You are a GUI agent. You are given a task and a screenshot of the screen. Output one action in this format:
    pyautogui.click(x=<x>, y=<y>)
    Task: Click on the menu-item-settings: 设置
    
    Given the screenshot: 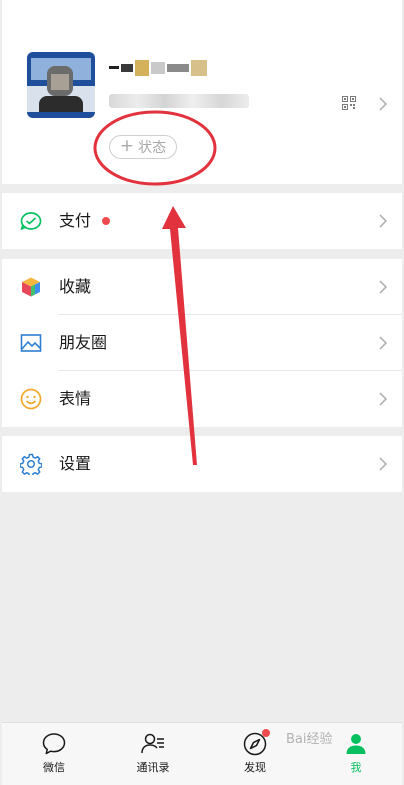 What is the action you would take?
    pyautogui.click(x=202, y=464)
    